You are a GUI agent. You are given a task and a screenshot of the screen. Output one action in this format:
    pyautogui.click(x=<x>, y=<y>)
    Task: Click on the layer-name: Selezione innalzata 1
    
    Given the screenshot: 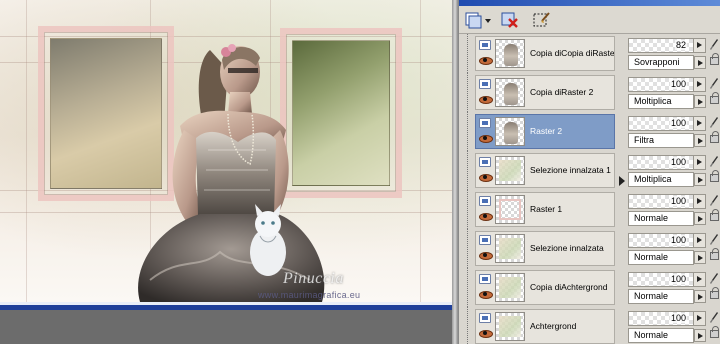 What is the action you would take?
    pyautogui.click(x=570, y=170)
    